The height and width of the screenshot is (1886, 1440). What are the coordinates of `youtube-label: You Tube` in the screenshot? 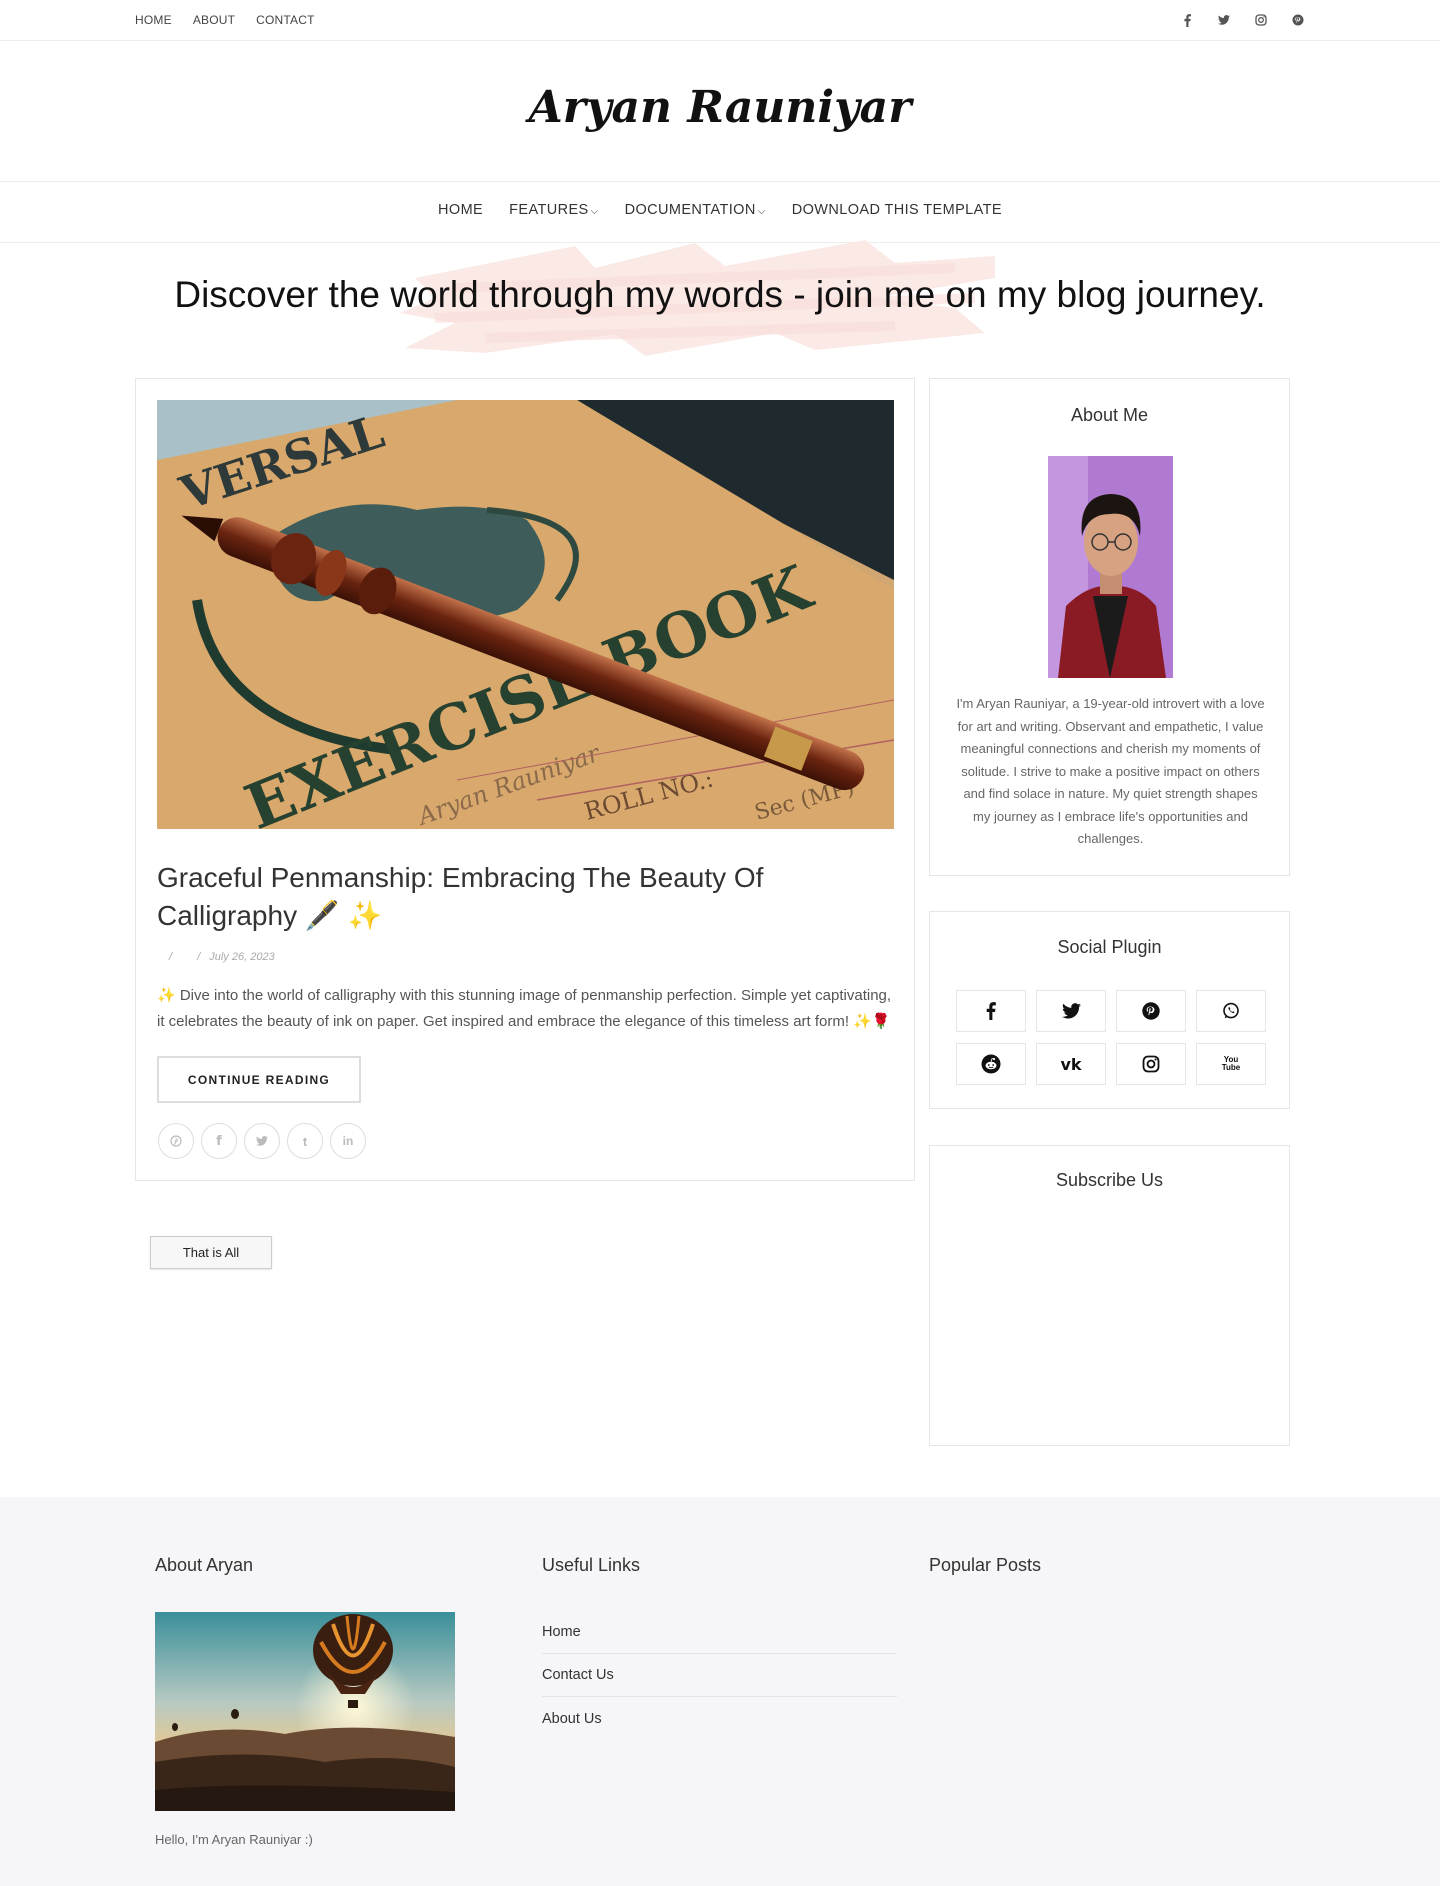 It's located at (1231, 1063).